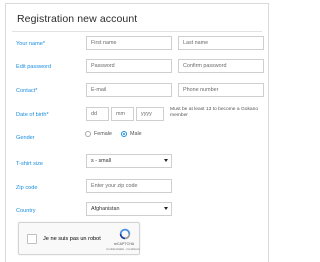 This screenshot has height=262, width=320. What do you see at coordinates (129, 209) in the screenshot?
I see `country-select: Afghanistan` at bounding box center [129, 209].